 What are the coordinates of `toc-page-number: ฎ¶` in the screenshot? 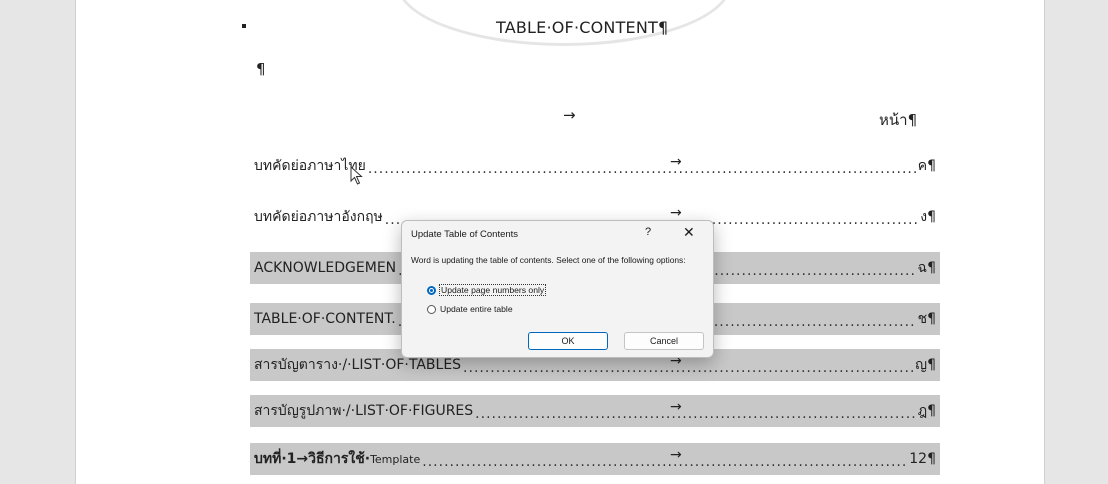 It's located at (926, 411).